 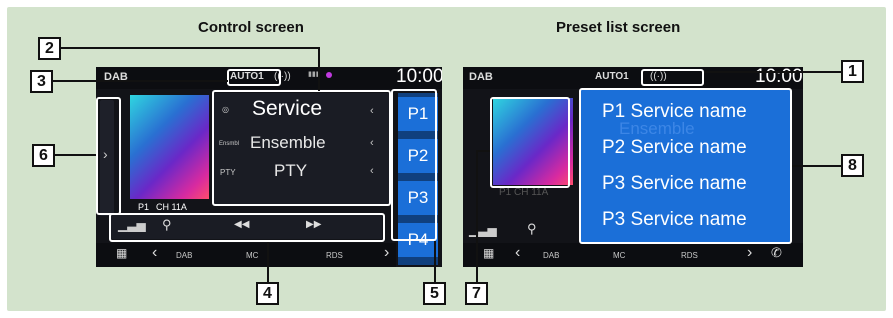 I want to click on control-screen-heading: Control screen, so click(x=251, y=27).